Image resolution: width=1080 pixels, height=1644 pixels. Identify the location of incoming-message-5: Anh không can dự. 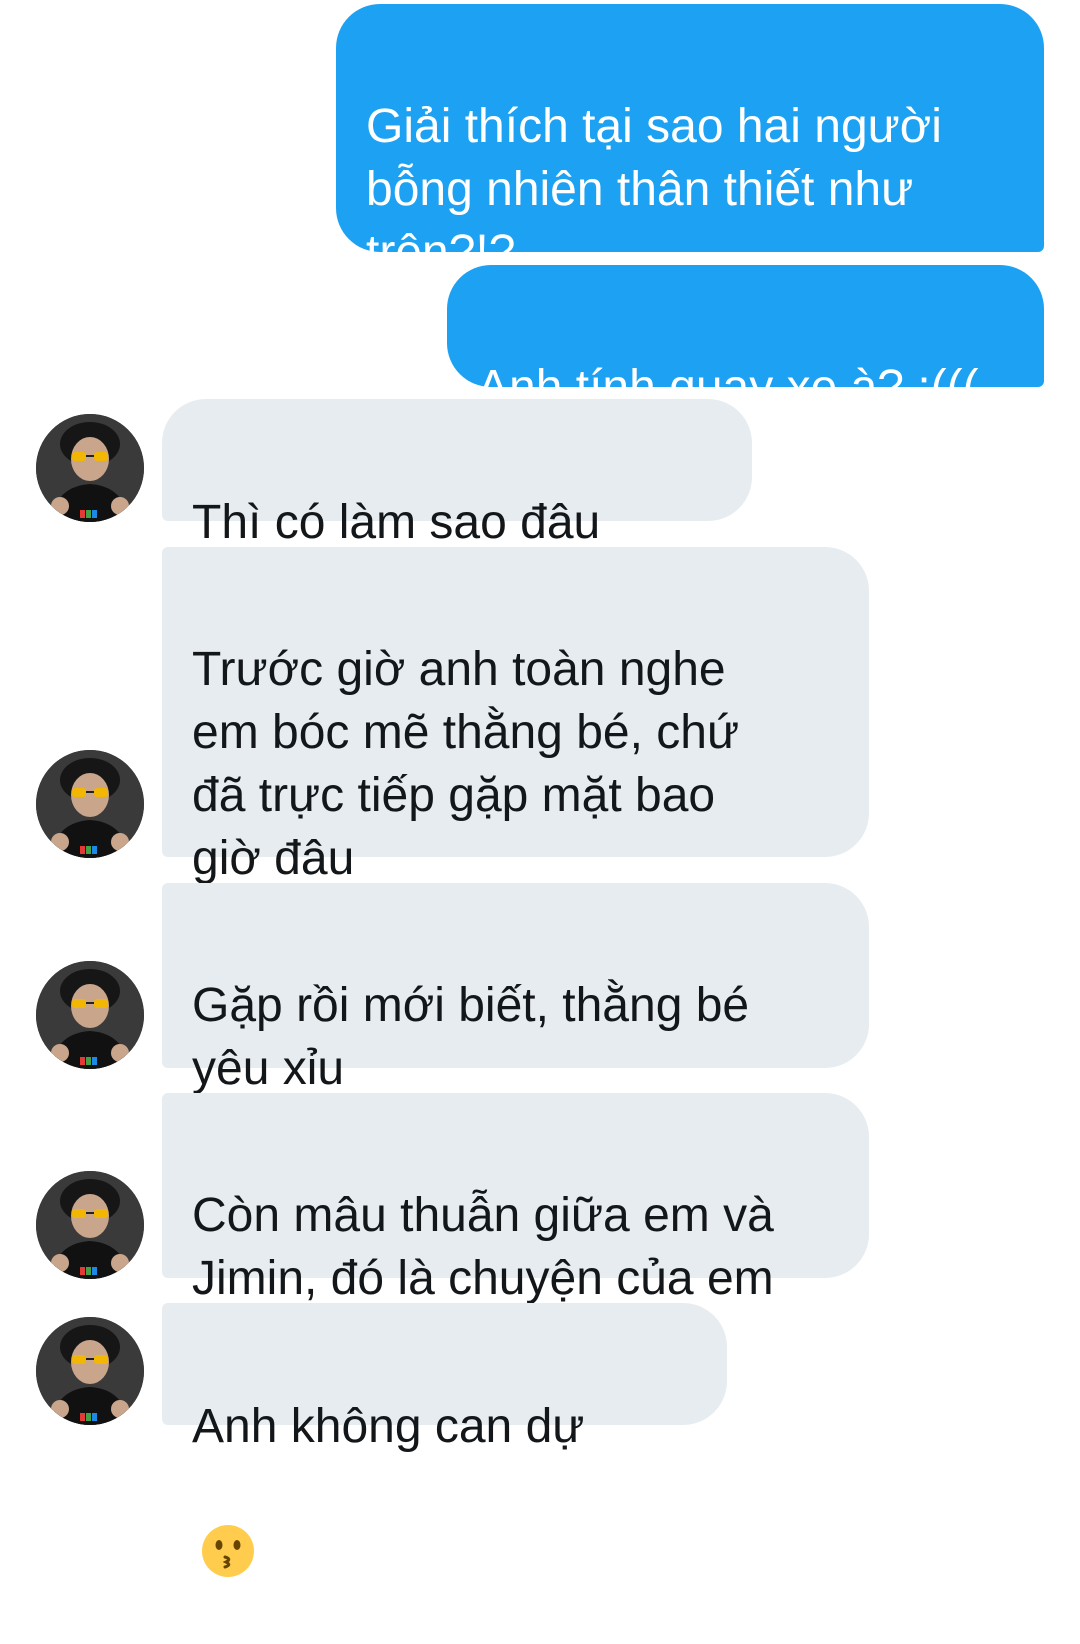
(444, 1440).